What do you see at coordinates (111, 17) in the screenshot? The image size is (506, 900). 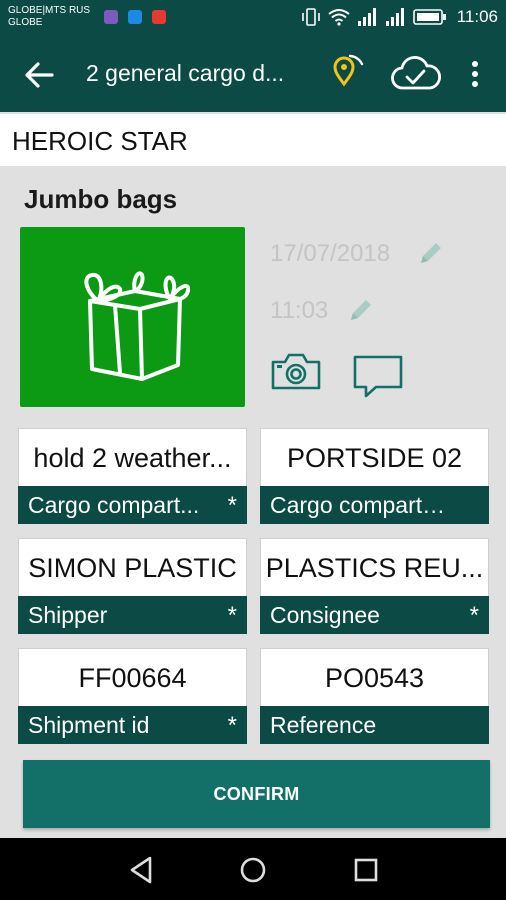 I see `viber-notification-icon` at bounding box center [111, 17].